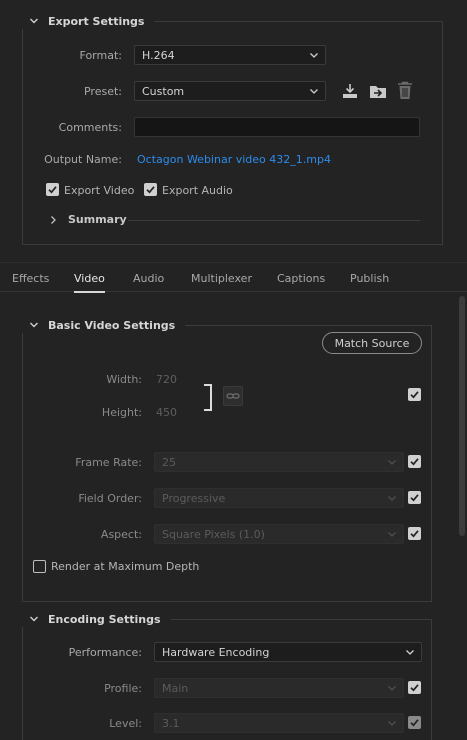 This screenshot has width=467, height=740. I want to click on export-audio-checkbox, so click(150, 189).